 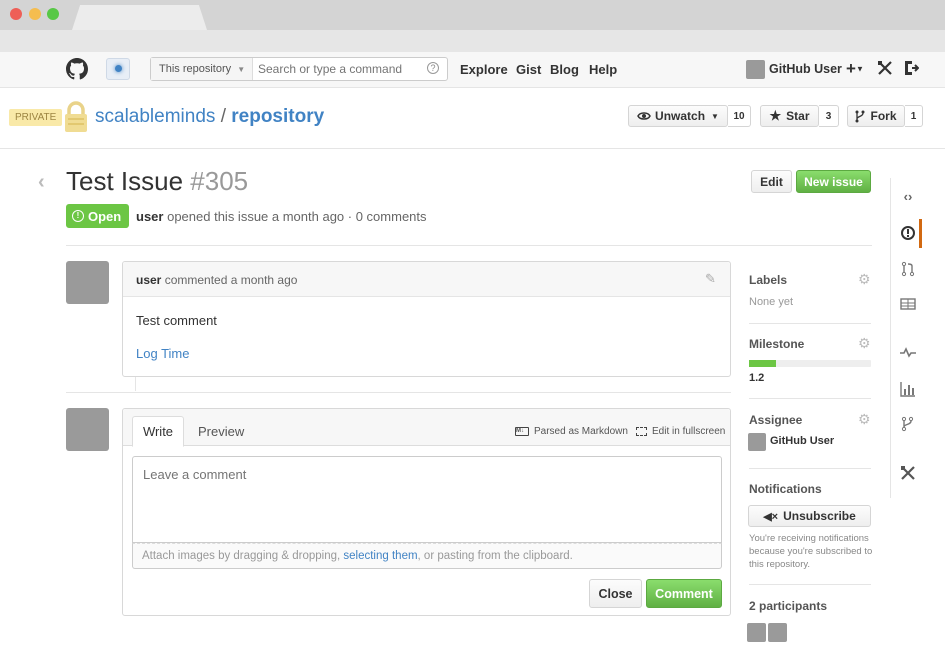 What do you see at coordinates (757, 442) in the screenshot?
I see `assignee-avatar` at bounding box center [757, 442].